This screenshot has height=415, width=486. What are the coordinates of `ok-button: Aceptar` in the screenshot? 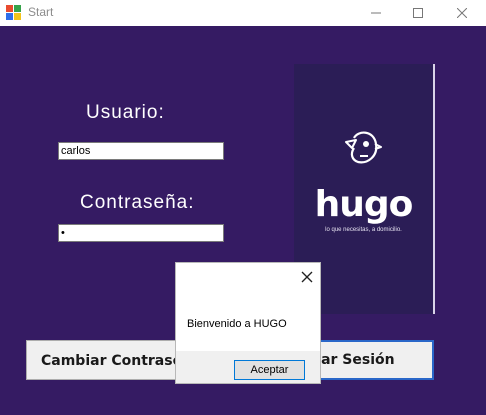 It's located at (269, 370).